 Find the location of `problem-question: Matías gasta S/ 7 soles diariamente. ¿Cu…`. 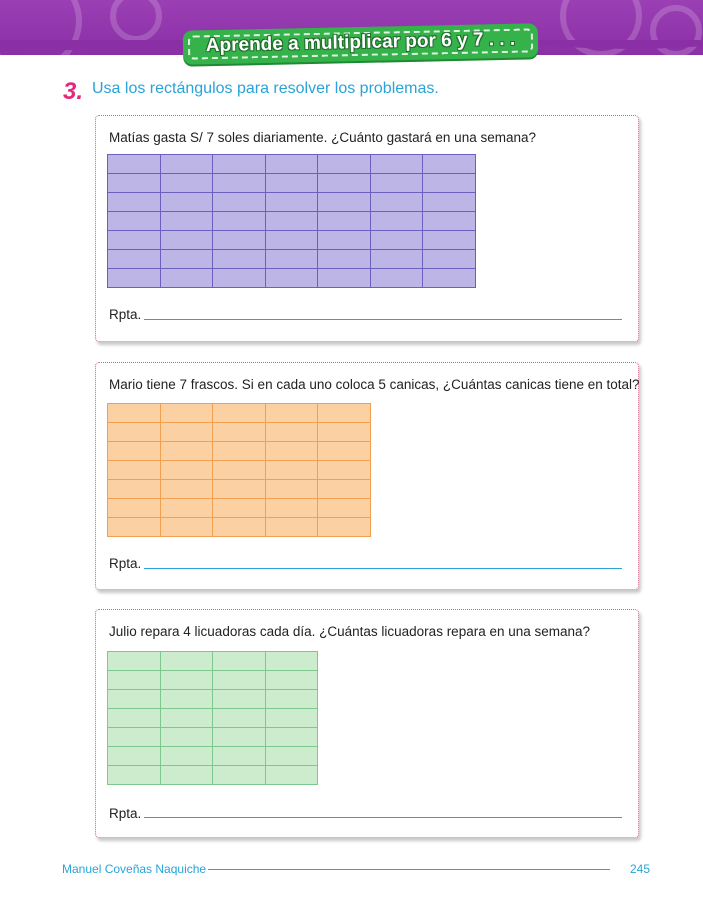

problem-question: Matías gasta S/ 7 soles diariamente. ¿Cu… is located at coordinates (322, 137).